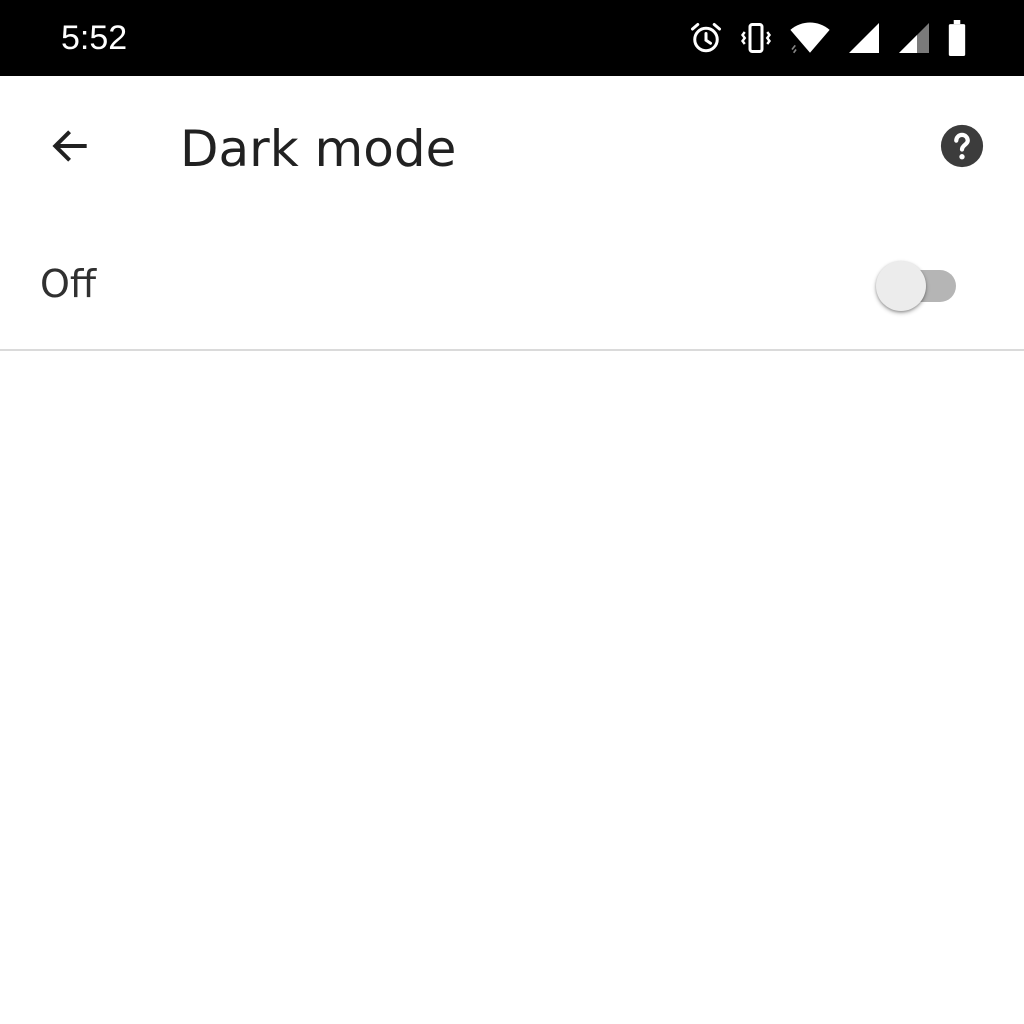 The height and width of the screenshot is (1024, 1024). I want to click on help-circle-icon, so click(962, 148).